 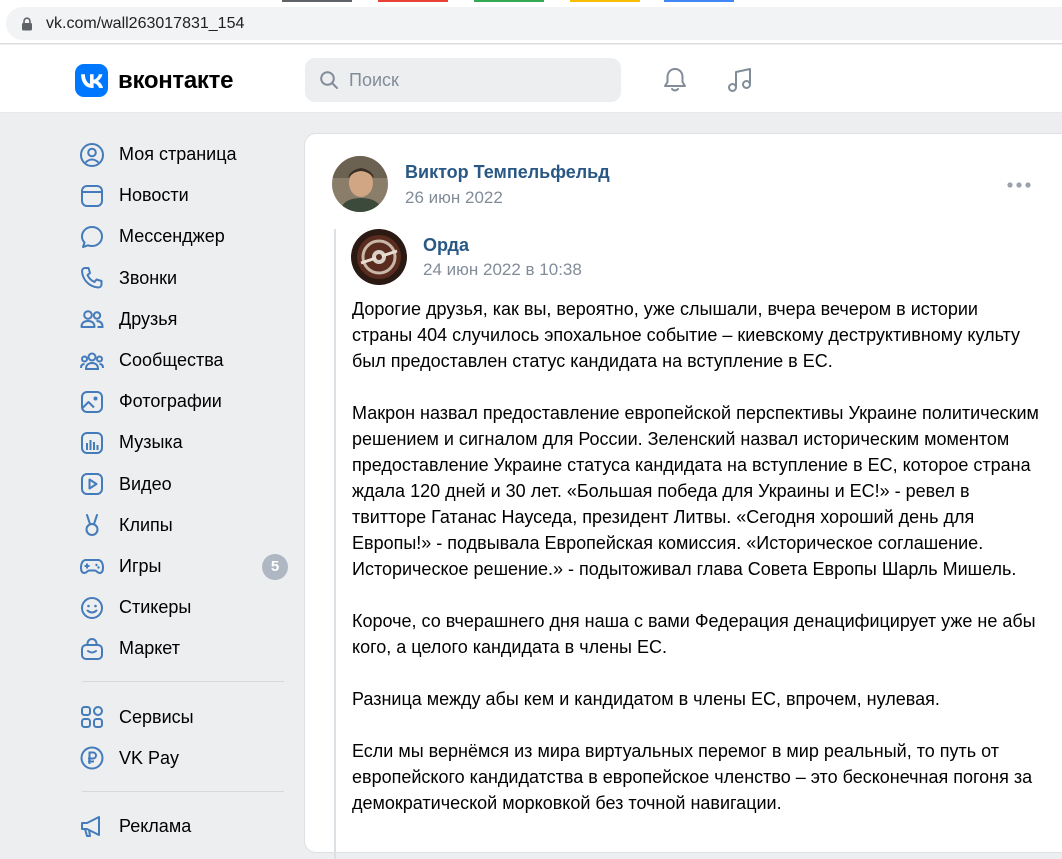 I want to click on site-header: вконтакте, so click(x=531, y=79).